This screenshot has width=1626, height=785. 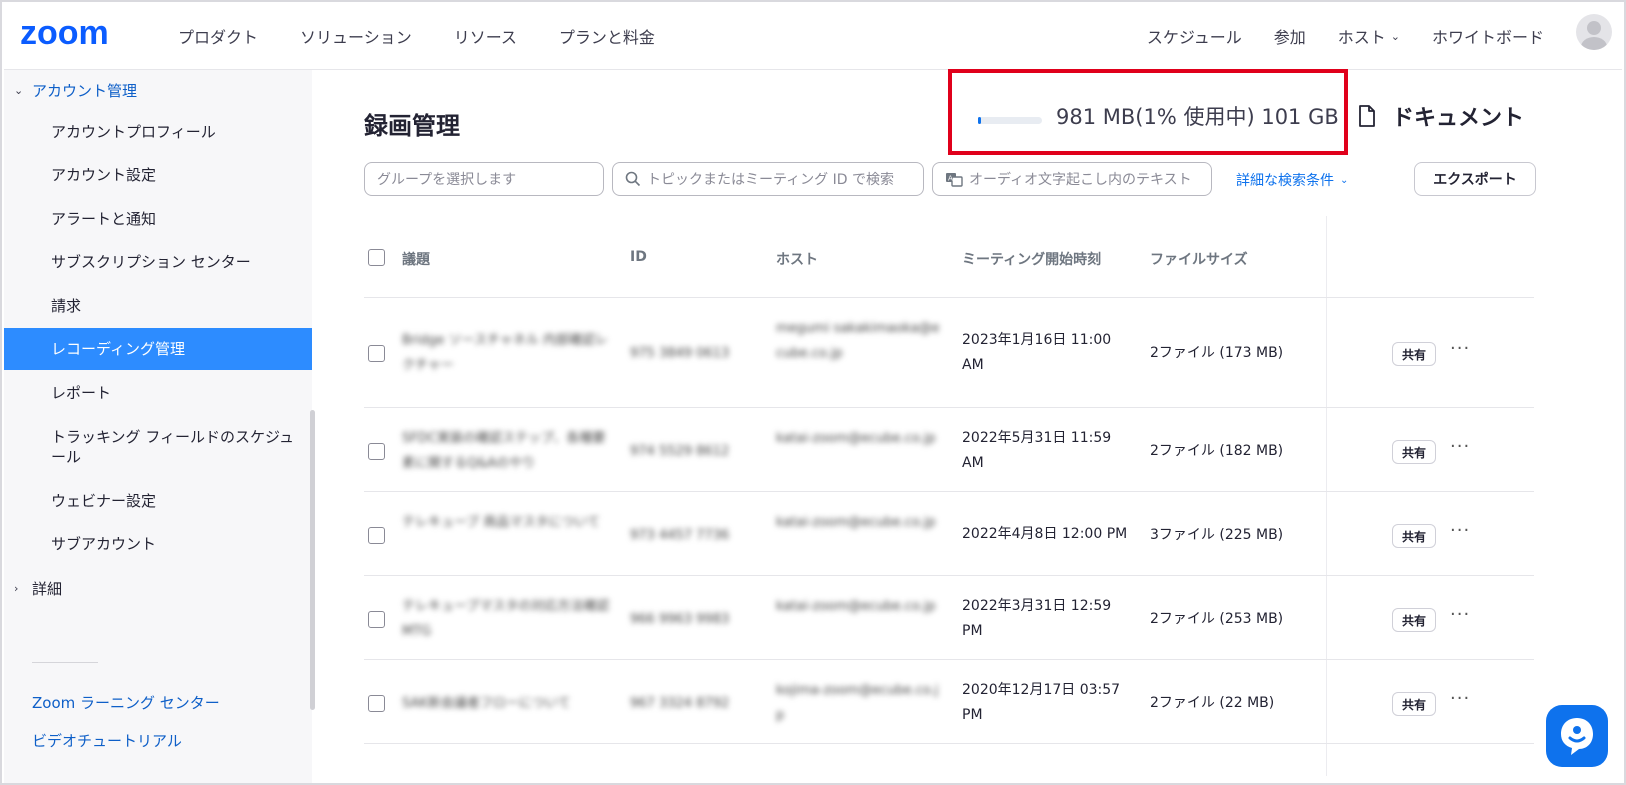 What do you see at coordinates (507, 619) in the screenshot?
I see `row-topic: テレキューブマスタの対応方法確認MTG` at bounding box center [507, 619].